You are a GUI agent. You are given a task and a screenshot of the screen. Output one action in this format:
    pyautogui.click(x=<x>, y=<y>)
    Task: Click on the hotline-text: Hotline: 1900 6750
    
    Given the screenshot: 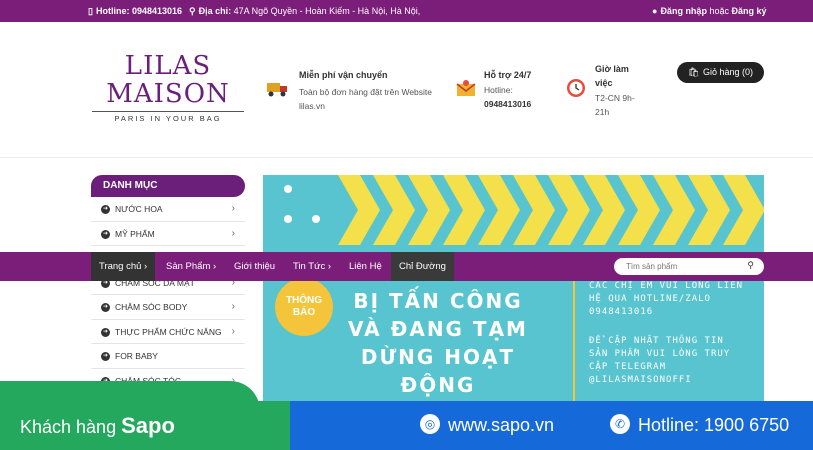 What is the action you would take?
    pyautogui.click(x=714, y=425)
    